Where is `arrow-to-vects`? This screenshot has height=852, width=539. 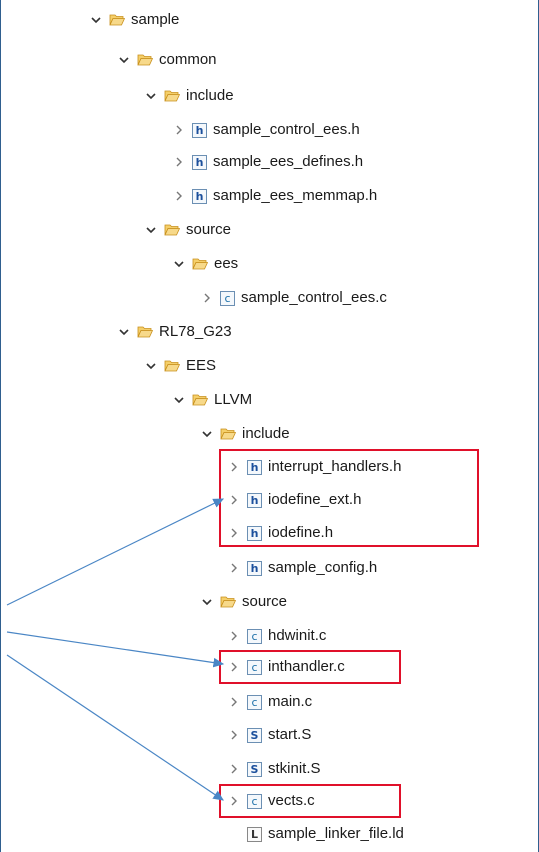 arrow-to-vects is located at coordinates (115, 727).